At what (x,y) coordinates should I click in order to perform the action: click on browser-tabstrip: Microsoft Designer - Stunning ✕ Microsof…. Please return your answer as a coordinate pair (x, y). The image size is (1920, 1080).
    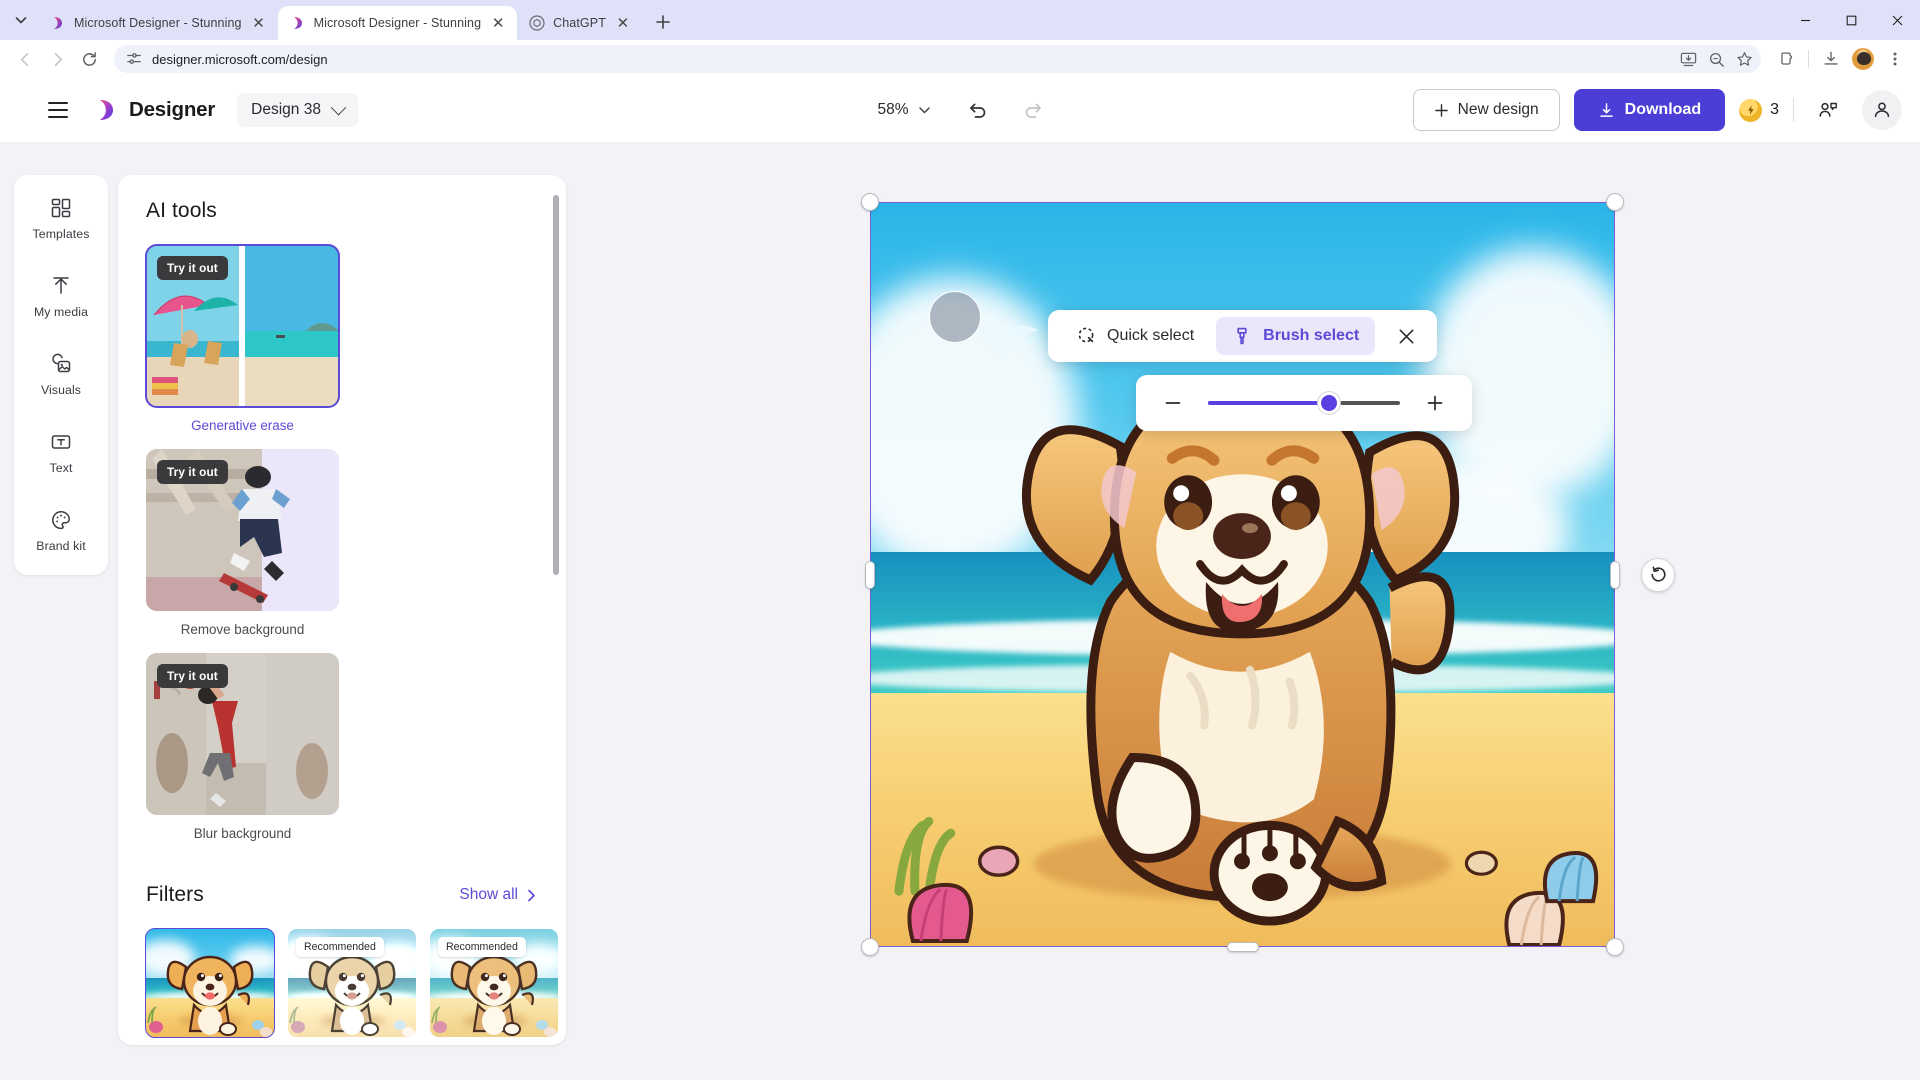
    Looking at the image, I should click on (960, 20).